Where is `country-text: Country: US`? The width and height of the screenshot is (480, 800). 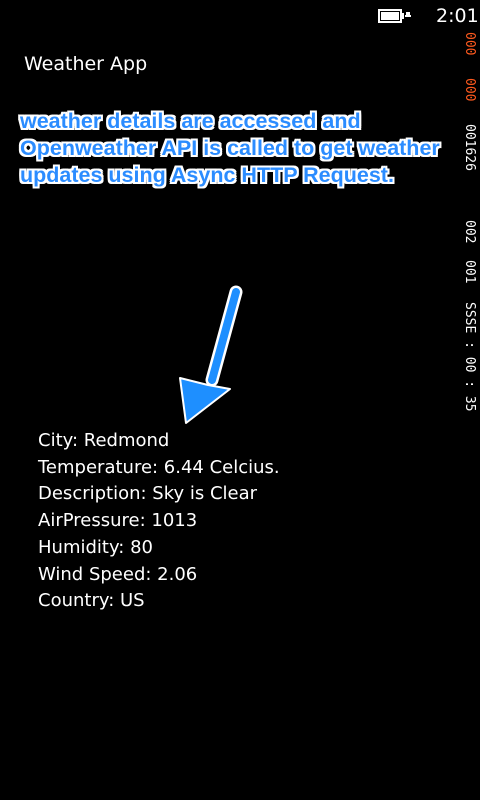
country-text: Country: US is located at coordinates (91, 601).